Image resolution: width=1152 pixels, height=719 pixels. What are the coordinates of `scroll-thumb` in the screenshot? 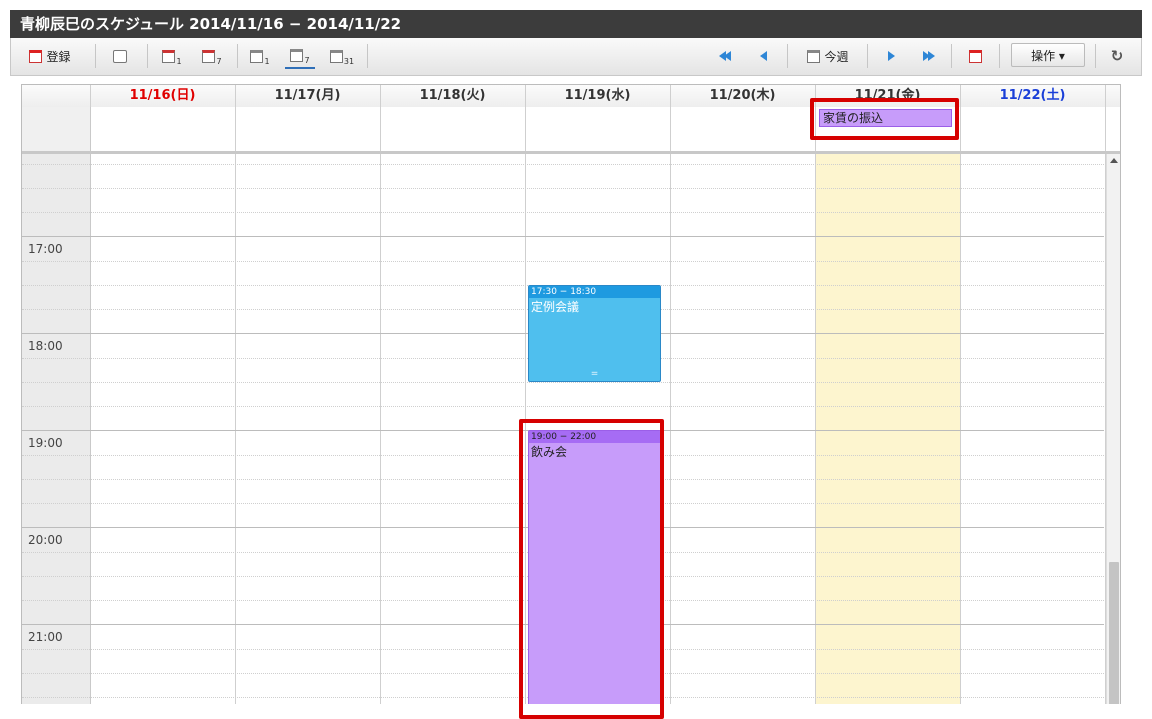 It's located at (1114, 633).